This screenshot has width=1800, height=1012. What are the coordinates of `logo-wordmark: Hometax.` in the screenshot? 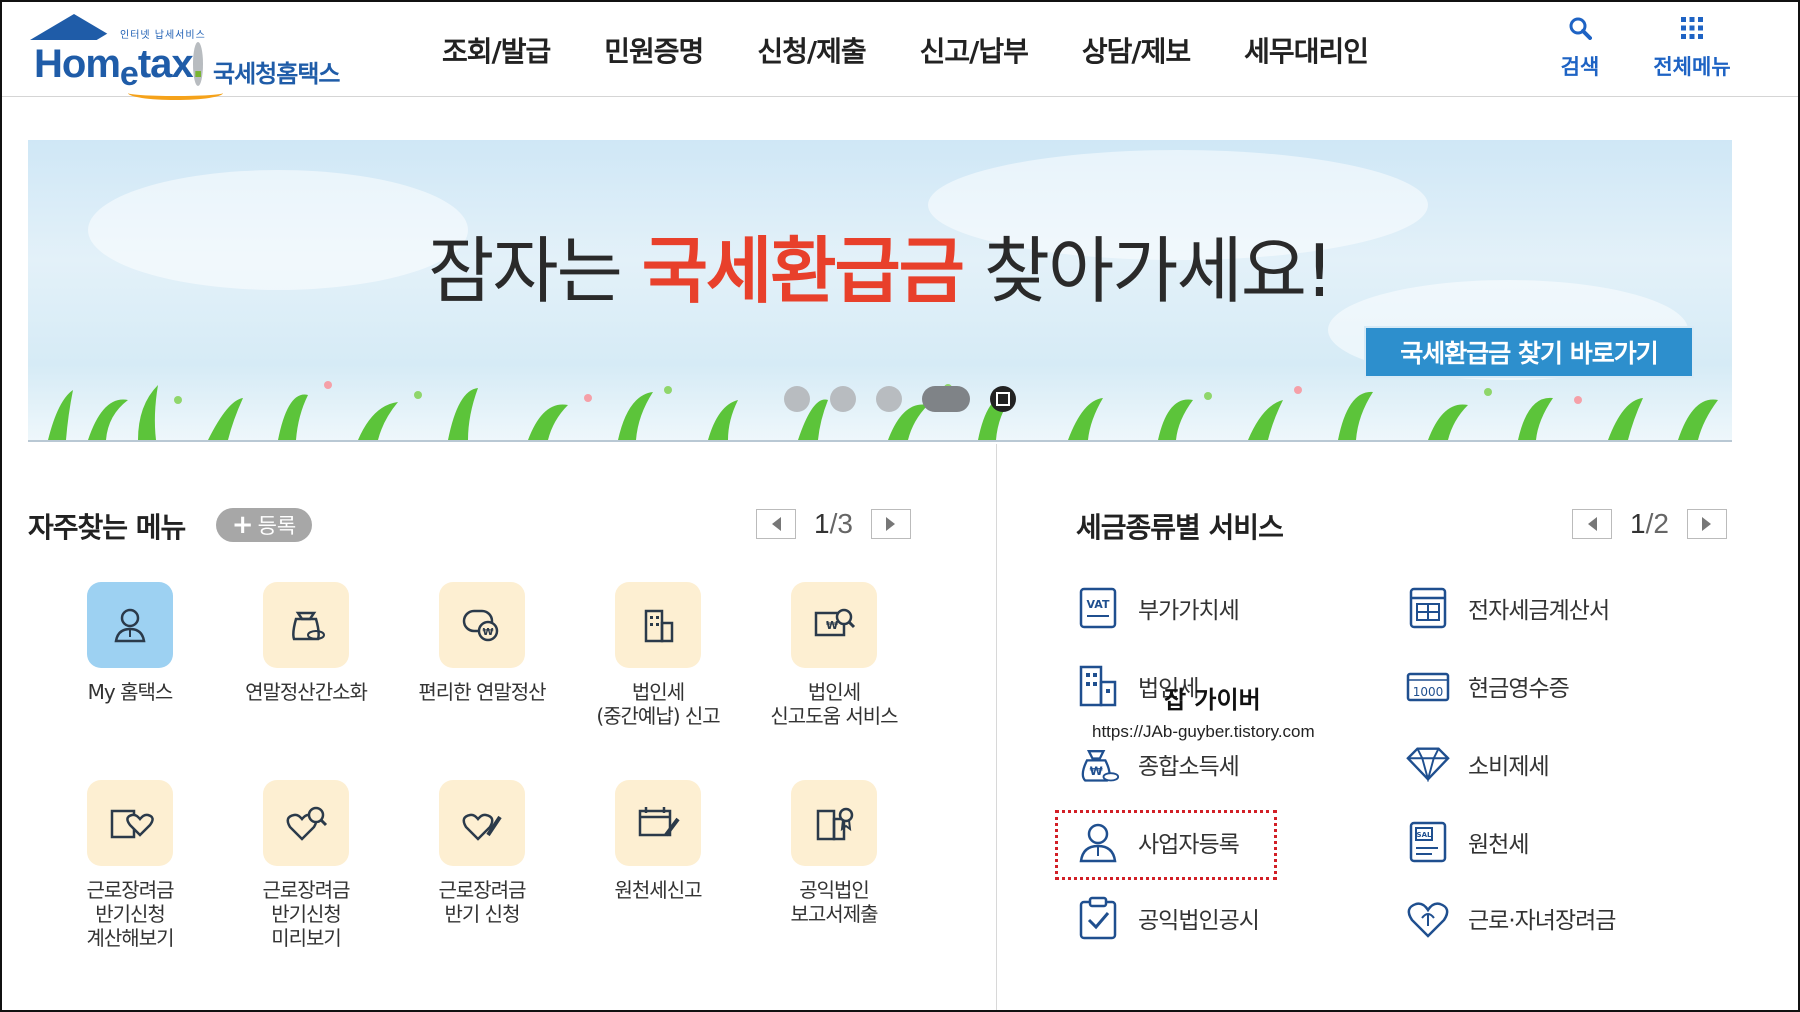 It's located at (119, 67).